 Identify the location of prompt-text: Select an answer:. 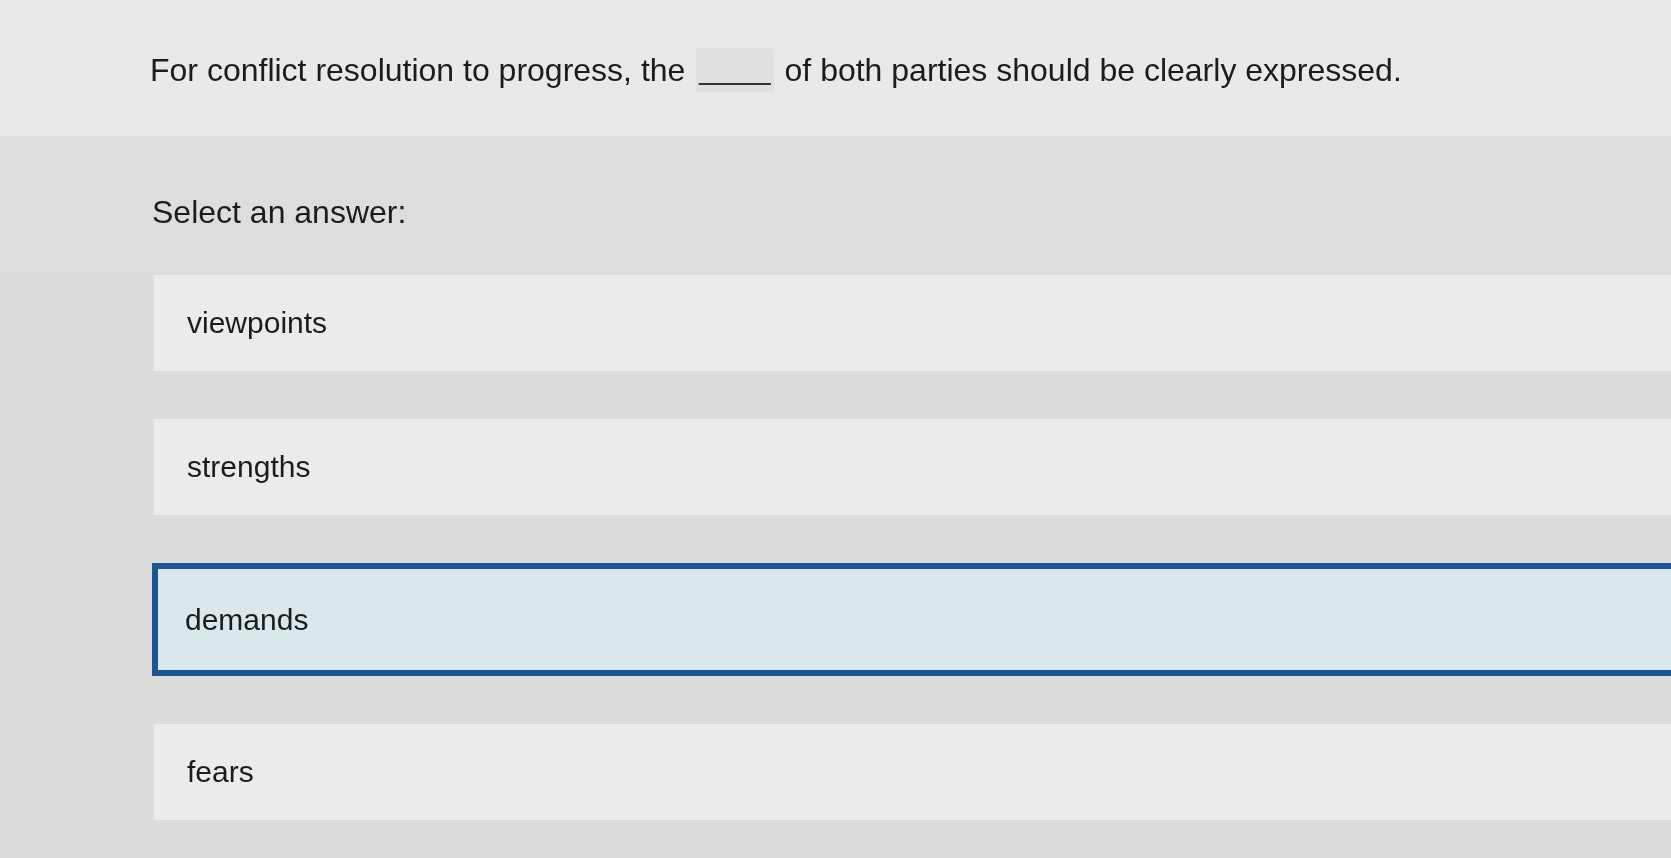
(279, 212).